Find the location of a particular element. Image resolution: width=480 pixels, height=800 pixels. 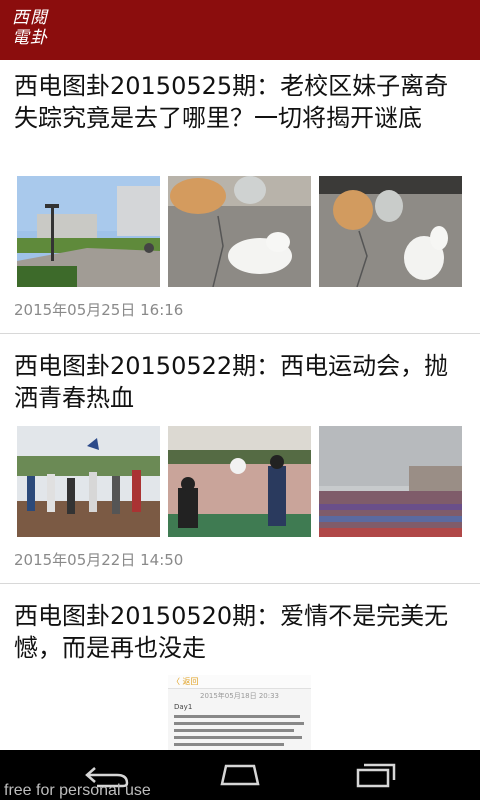

watermark-text: free for personal use is located at coordinates (77, 790).